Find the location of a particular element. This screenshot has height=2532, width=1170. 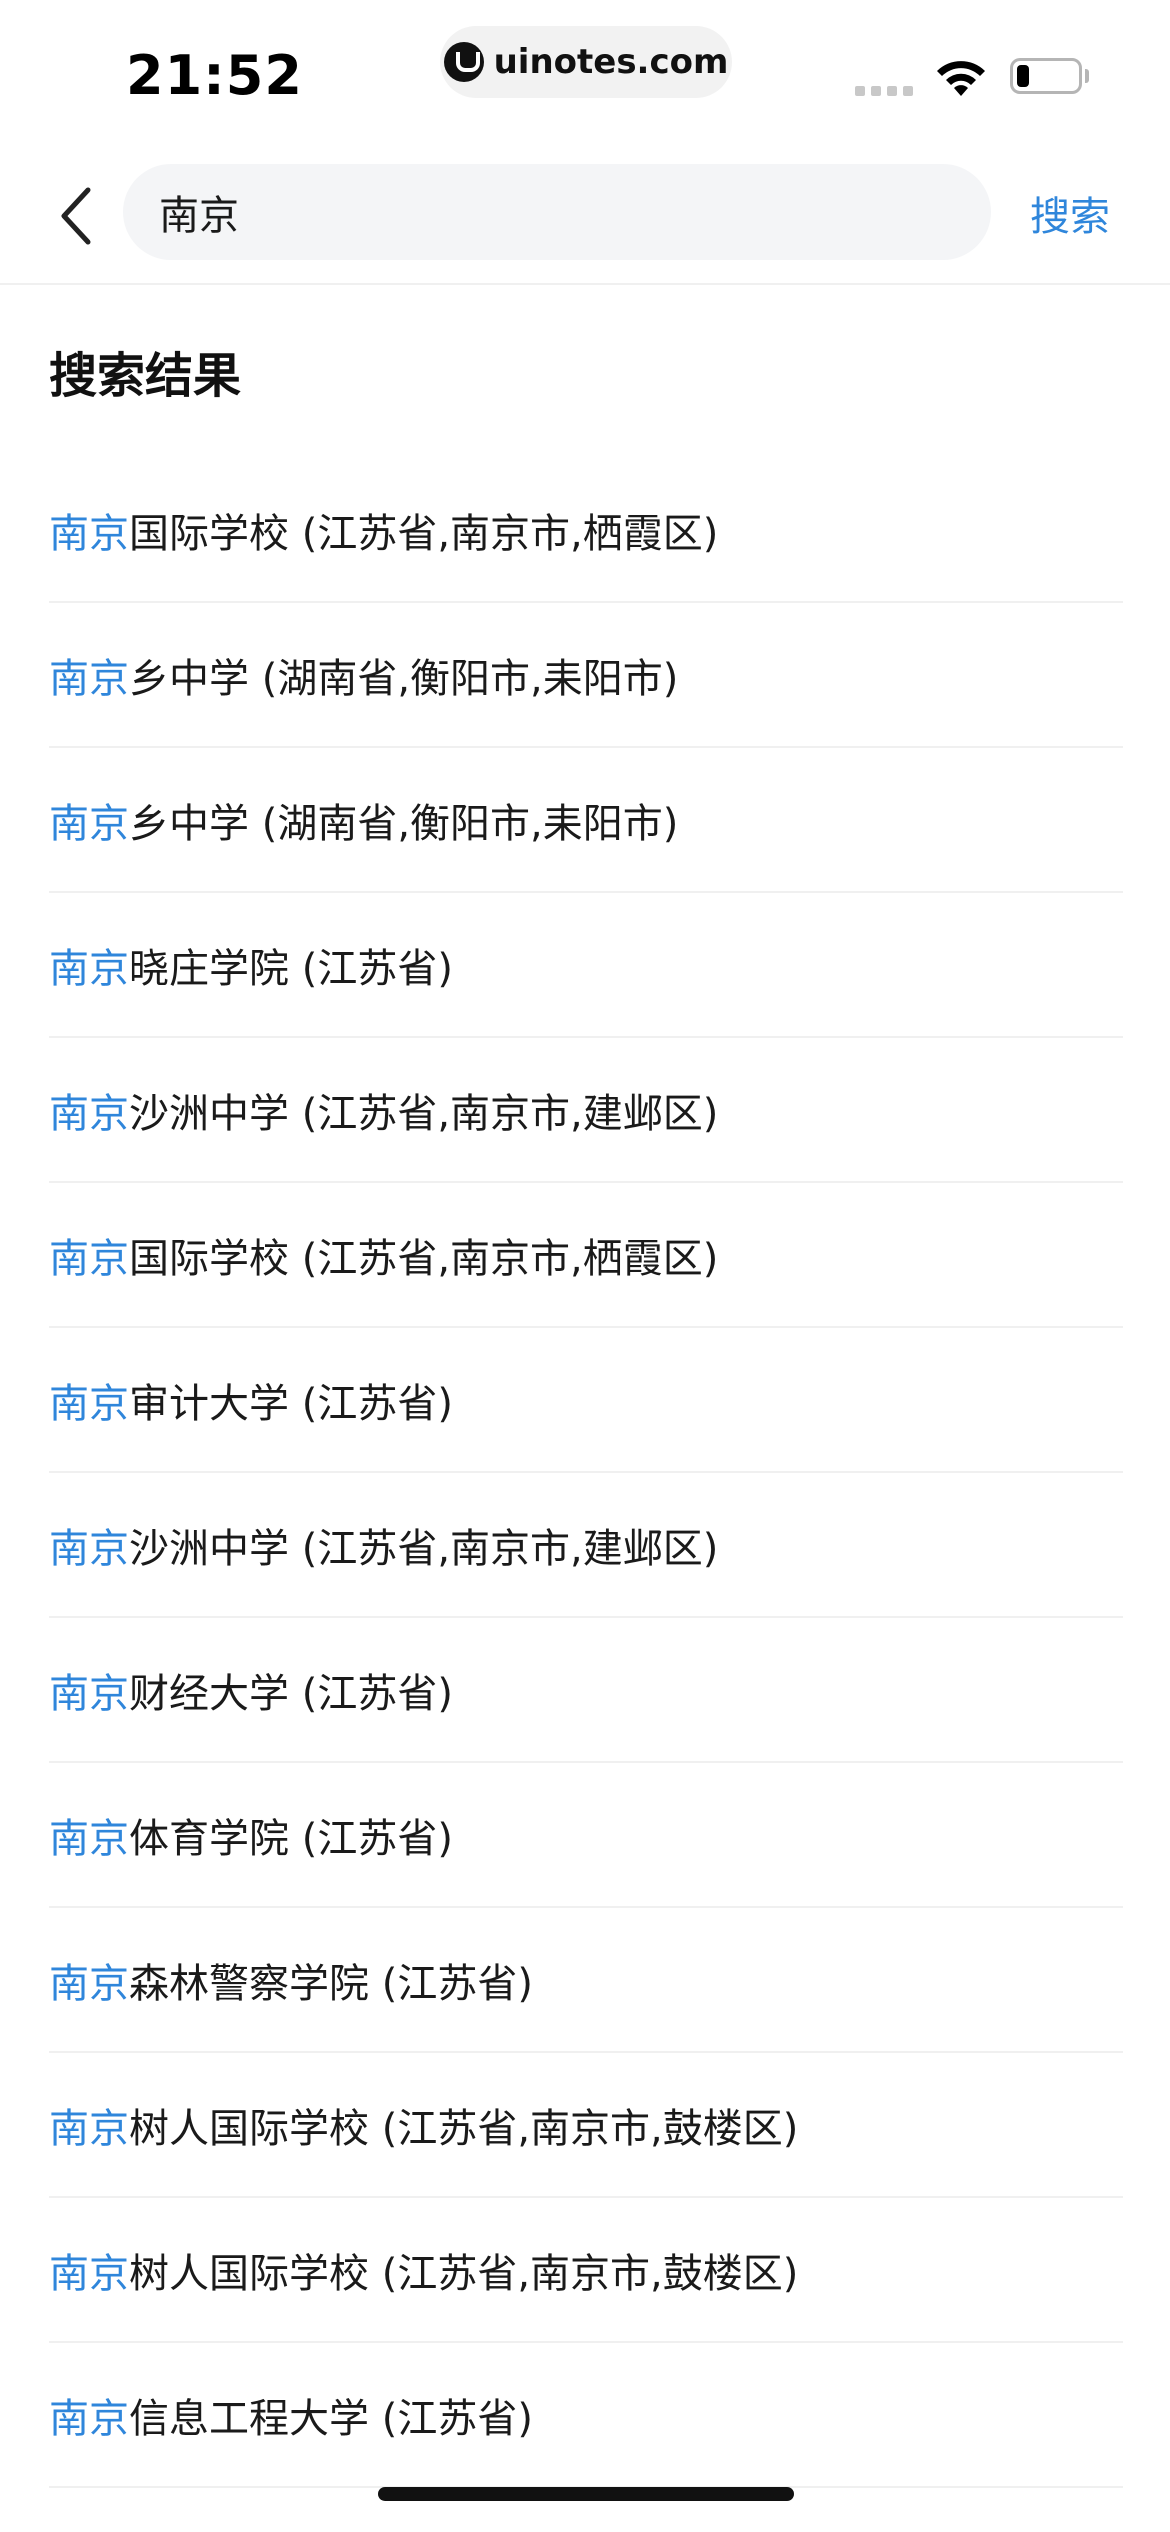

battery-icon is located at coordinates (1046, 76).